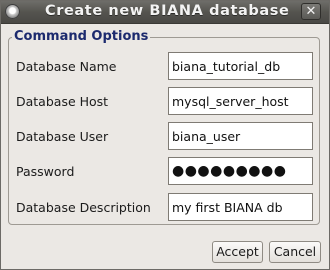 This screenshot has width=330, height=270. I want to click on title-bar: Create new BIANA database ✕, so click(165, 12).